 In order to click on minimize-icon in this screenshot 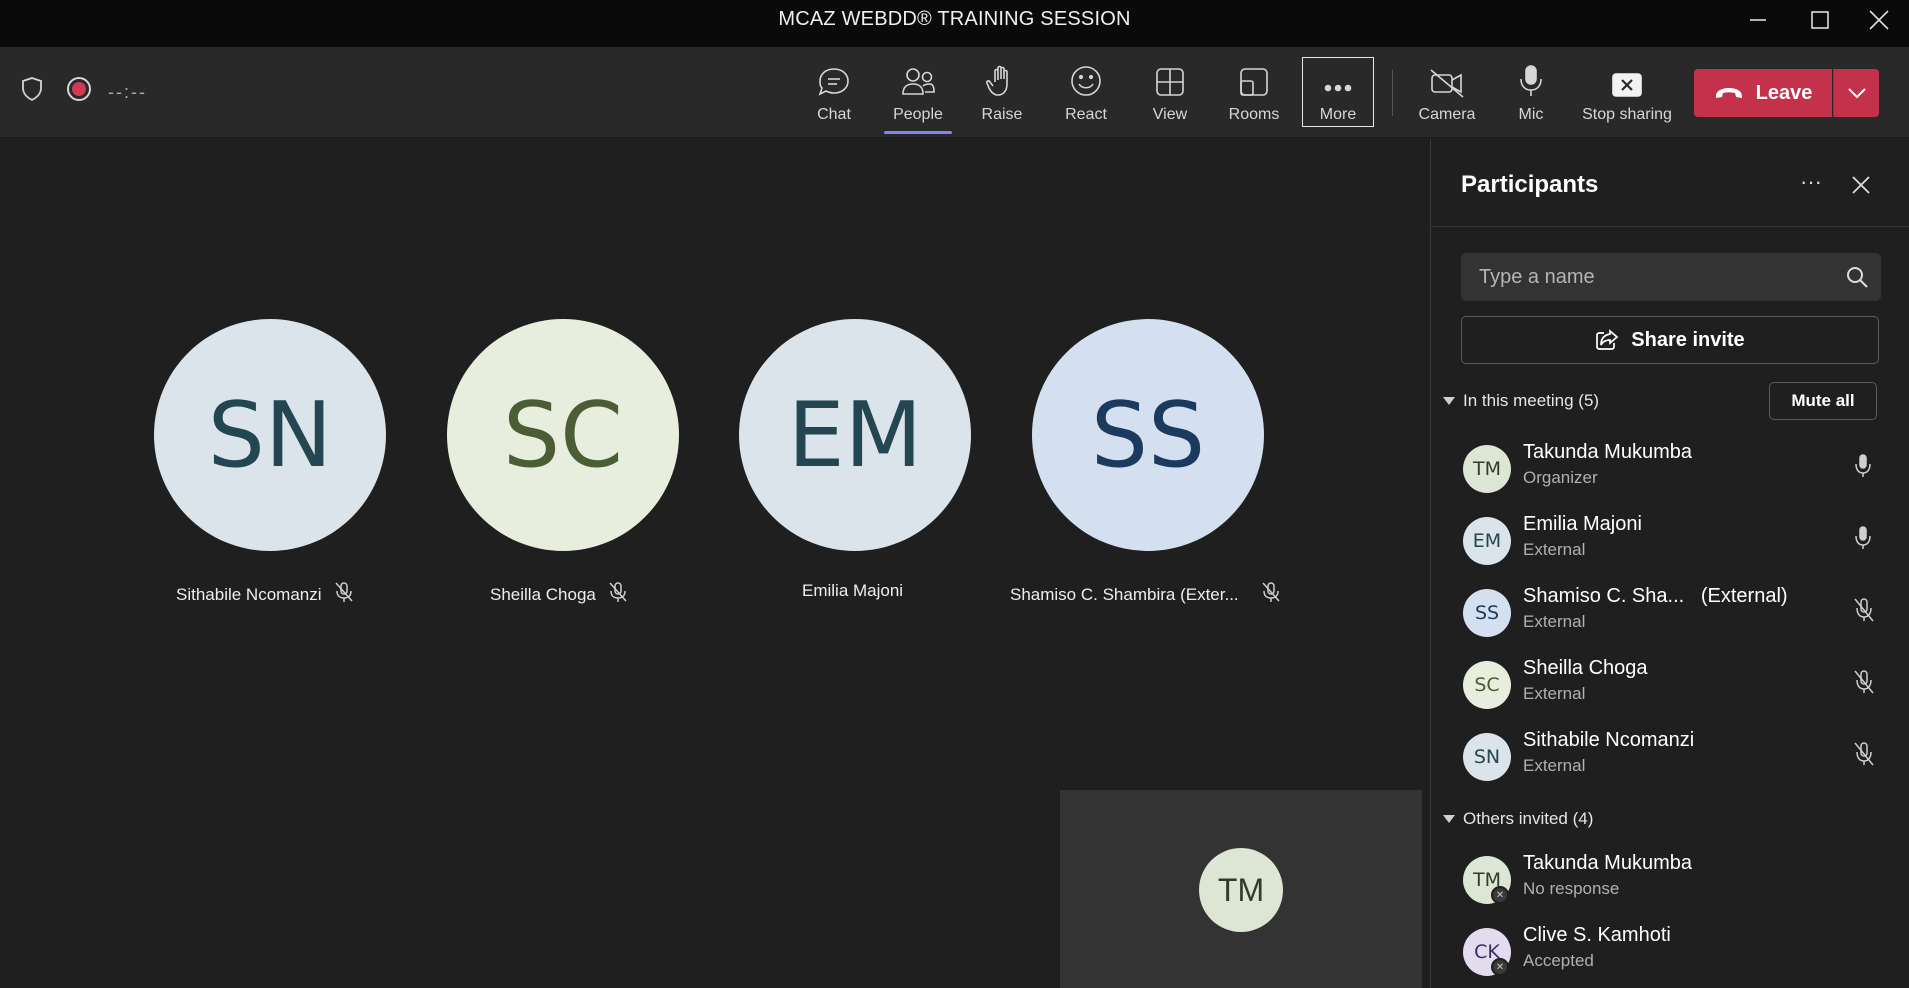, I will do `click(1758, 20)`.